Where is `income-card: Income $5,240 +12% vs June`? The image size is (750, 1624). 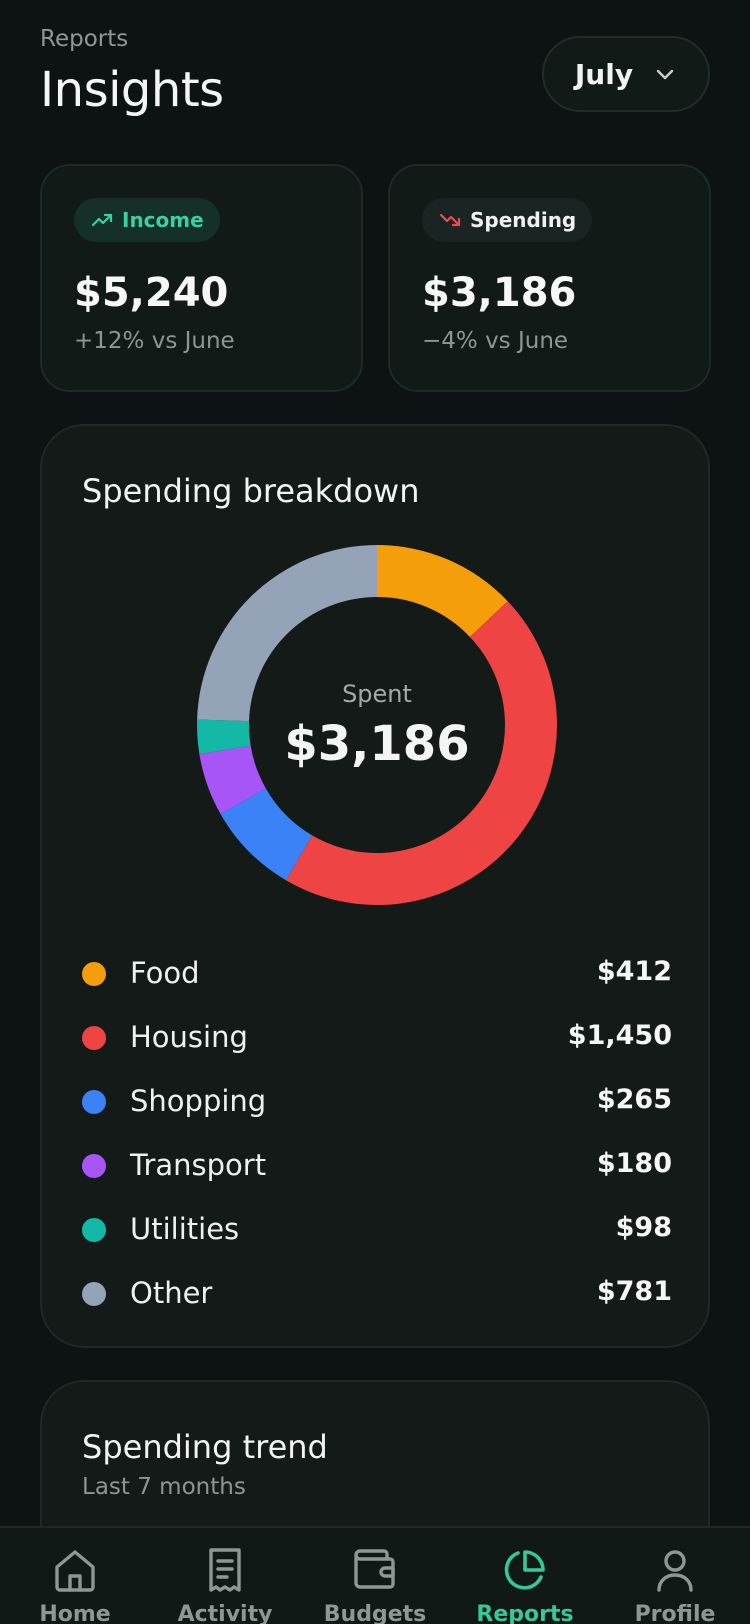
income-card: Income $5,240 +12% vs June is located at coordinates (201, 278).